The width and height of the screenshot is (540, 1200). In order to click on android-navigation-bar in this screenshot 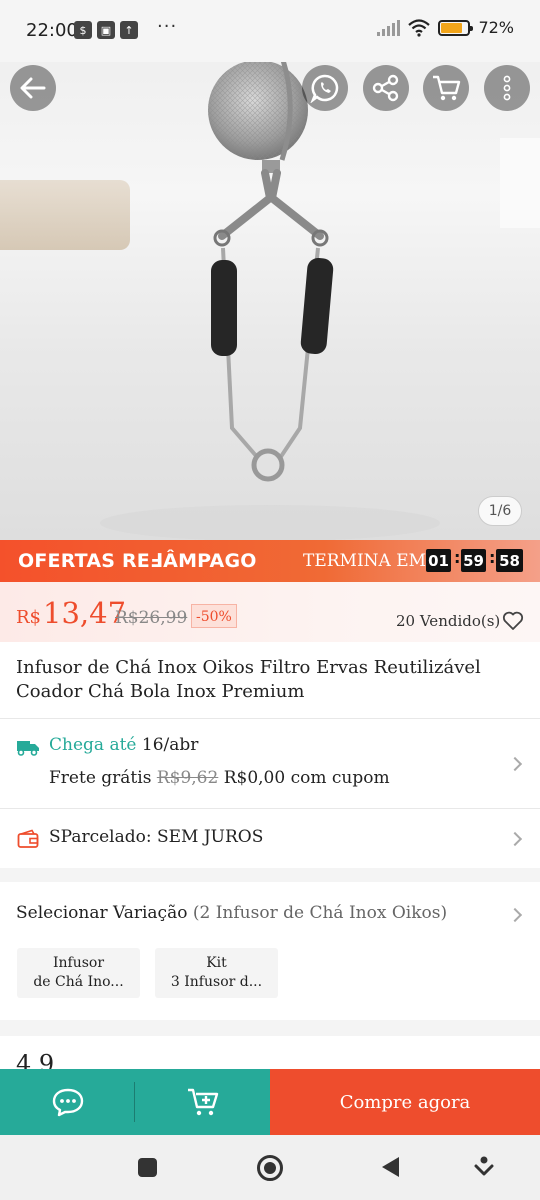, I will do `click(270, 1167)`.